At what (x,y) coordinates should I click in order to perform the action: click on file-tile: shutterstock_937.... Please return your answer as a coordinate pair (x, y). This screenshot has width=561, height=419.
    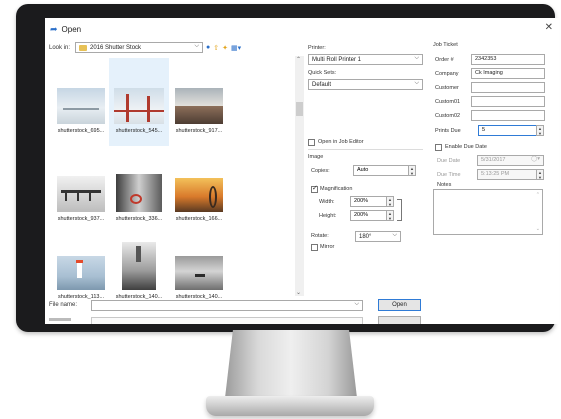
    Looking at the image, I should click on (81, 190).